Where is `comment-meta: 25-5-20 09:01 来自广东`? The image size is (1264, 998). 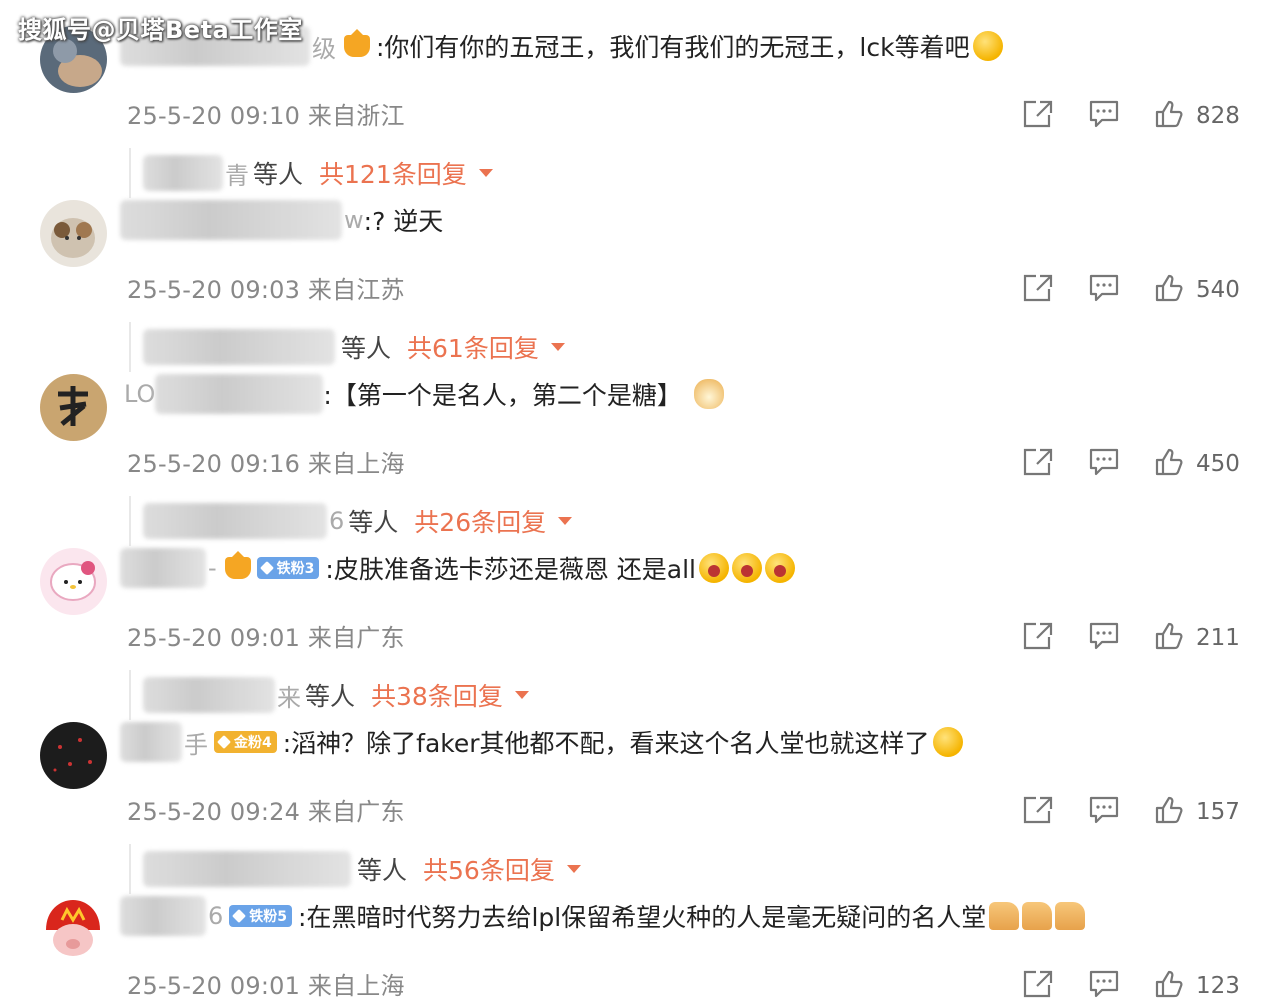
comment-meta: 25-5-20 09:01 来自广东 is located at coordinates (266, 638).